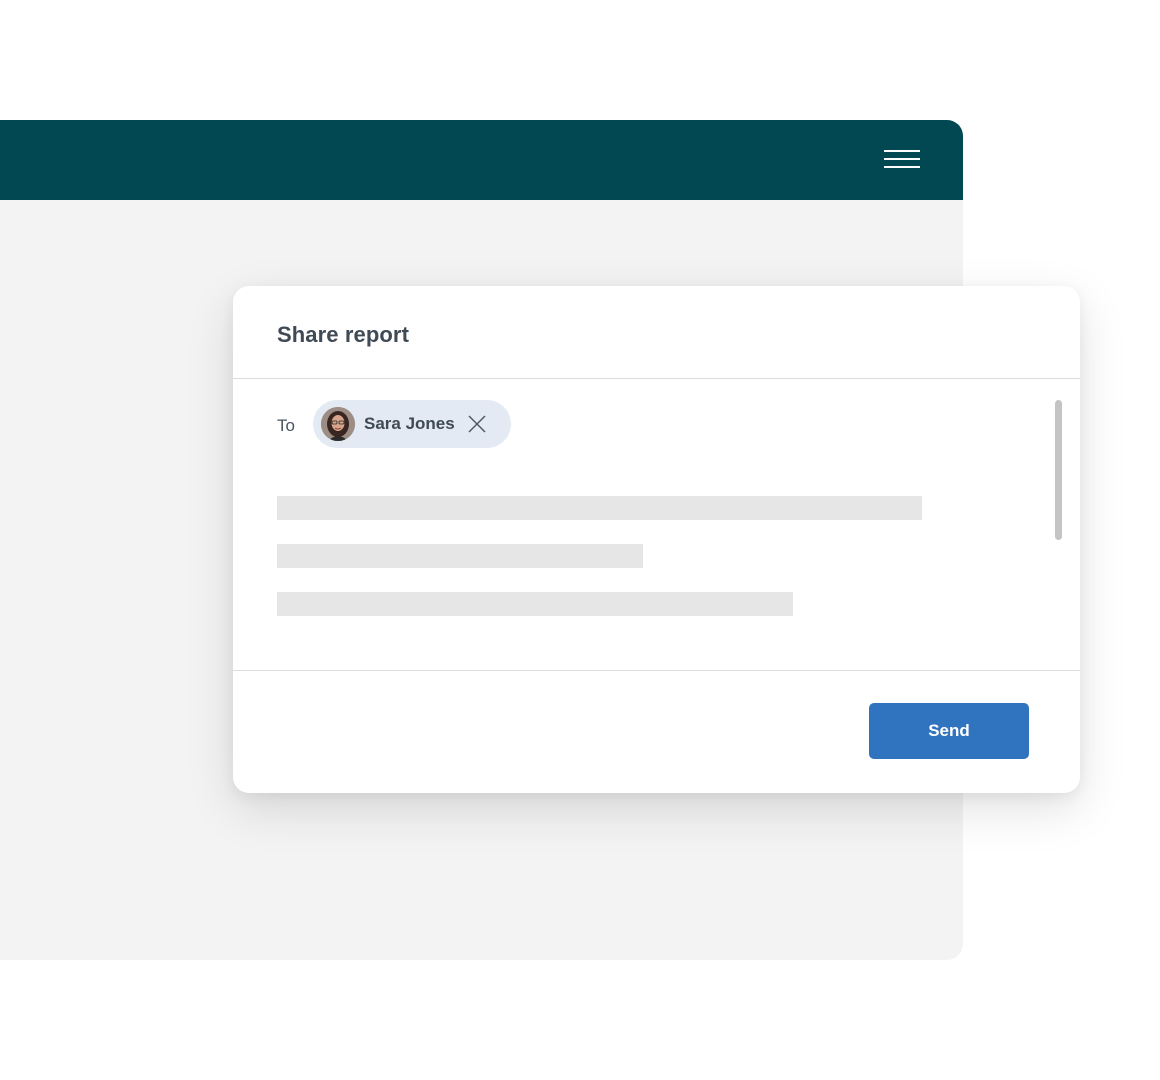 The image size is (1160, 1080). Describe the element at coordinates (1058, 470) in the screenshot. I see `scrollbar` at that location.